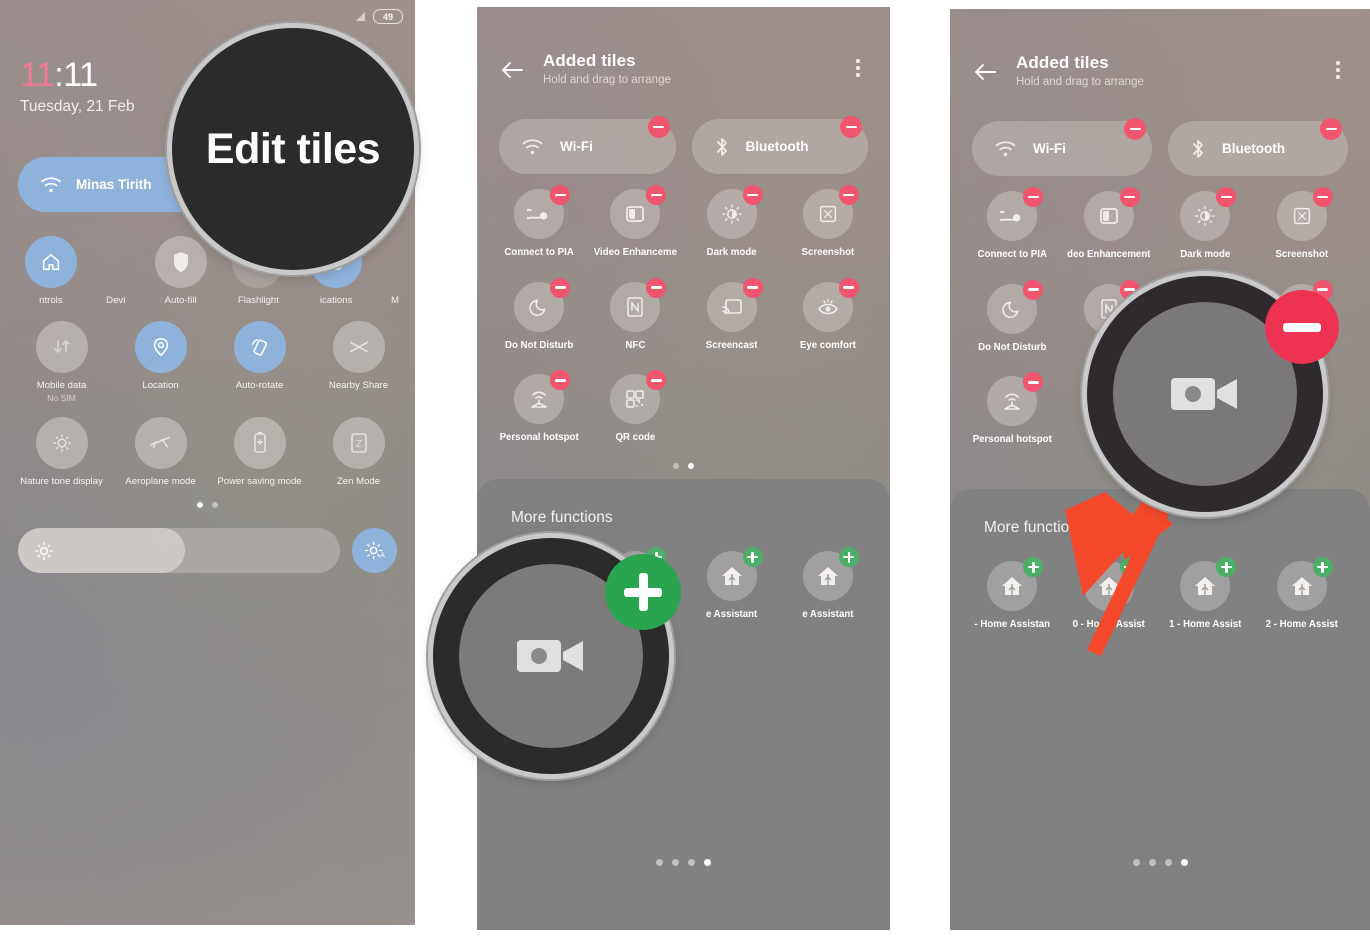 The width and height of the screenshot is (1370, 938). What do you see at coordinates (732, 314) in the screenshot?
I see `added-tile-screencast: Screencast` at bounding box center [732, 314].